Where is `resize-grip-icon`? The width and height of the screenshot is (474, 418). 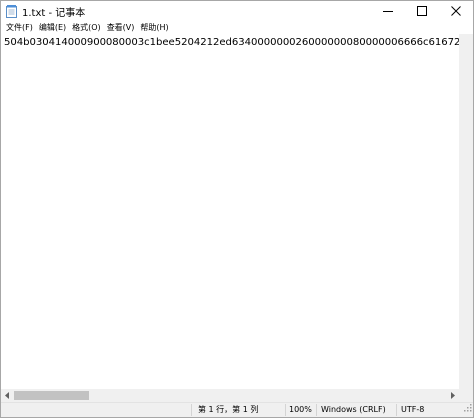
resize-grip-icon is located at coordinates (467, 406).